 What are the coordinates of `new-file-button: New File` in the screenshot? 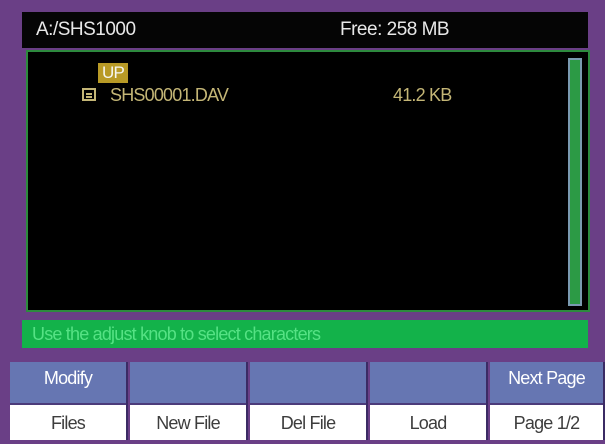 It's located at (188, 421).